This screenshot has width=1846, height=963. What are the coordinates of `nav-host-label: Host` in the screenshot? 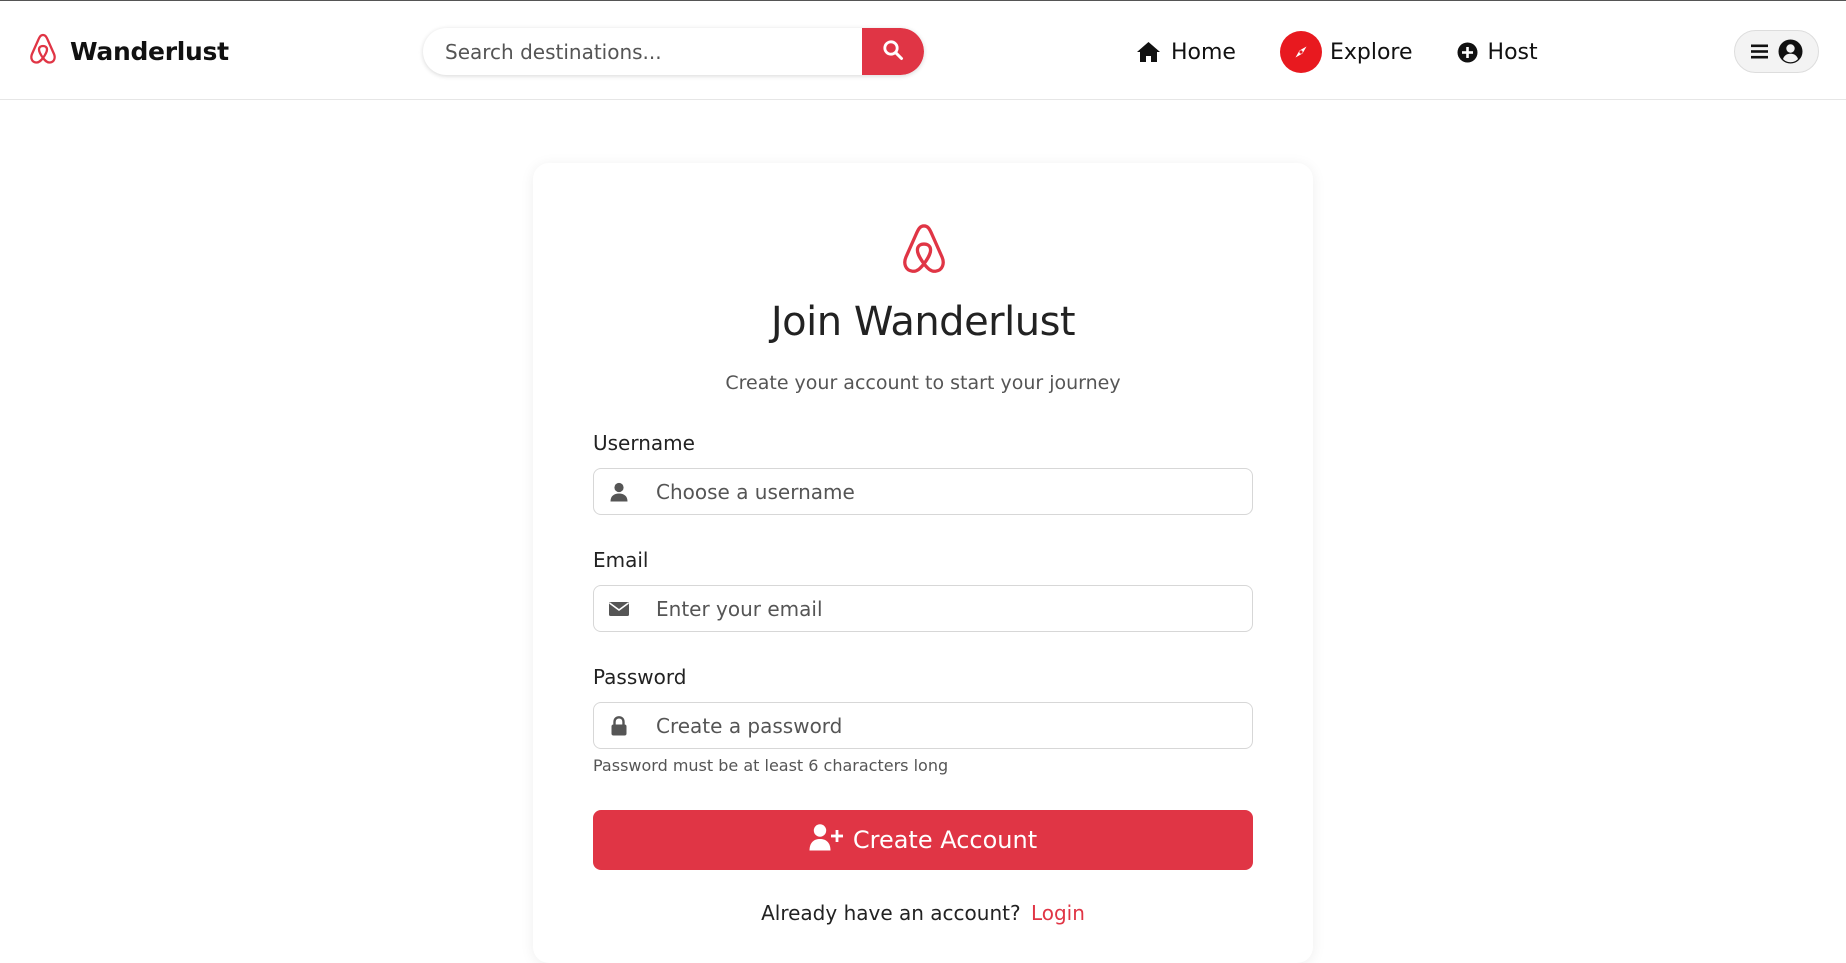 It's located at (1512, 52).